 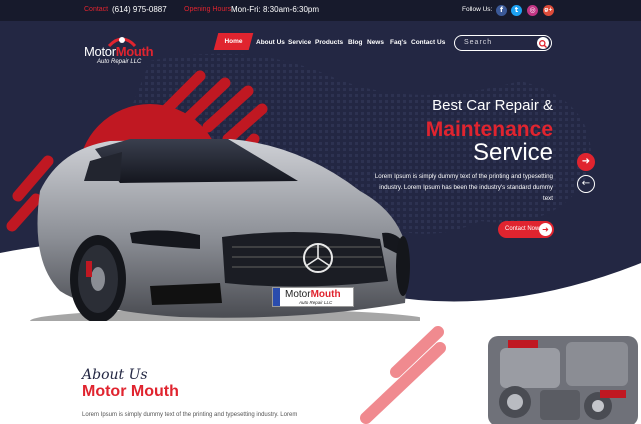 I want to click on engine-image, so click(x=563, y=380).